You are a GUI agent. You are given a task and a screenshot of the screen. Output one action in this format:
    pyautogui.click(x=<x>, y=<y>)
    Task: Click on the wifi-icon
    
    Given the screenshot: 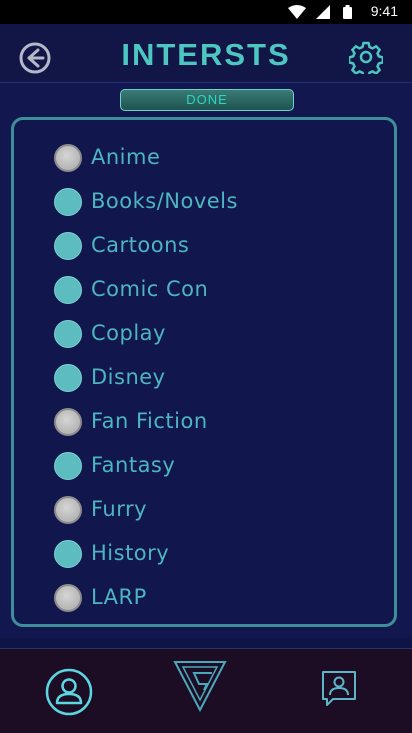 What is the action you would take?
    pyautogui.click(x=297, y=12)
    